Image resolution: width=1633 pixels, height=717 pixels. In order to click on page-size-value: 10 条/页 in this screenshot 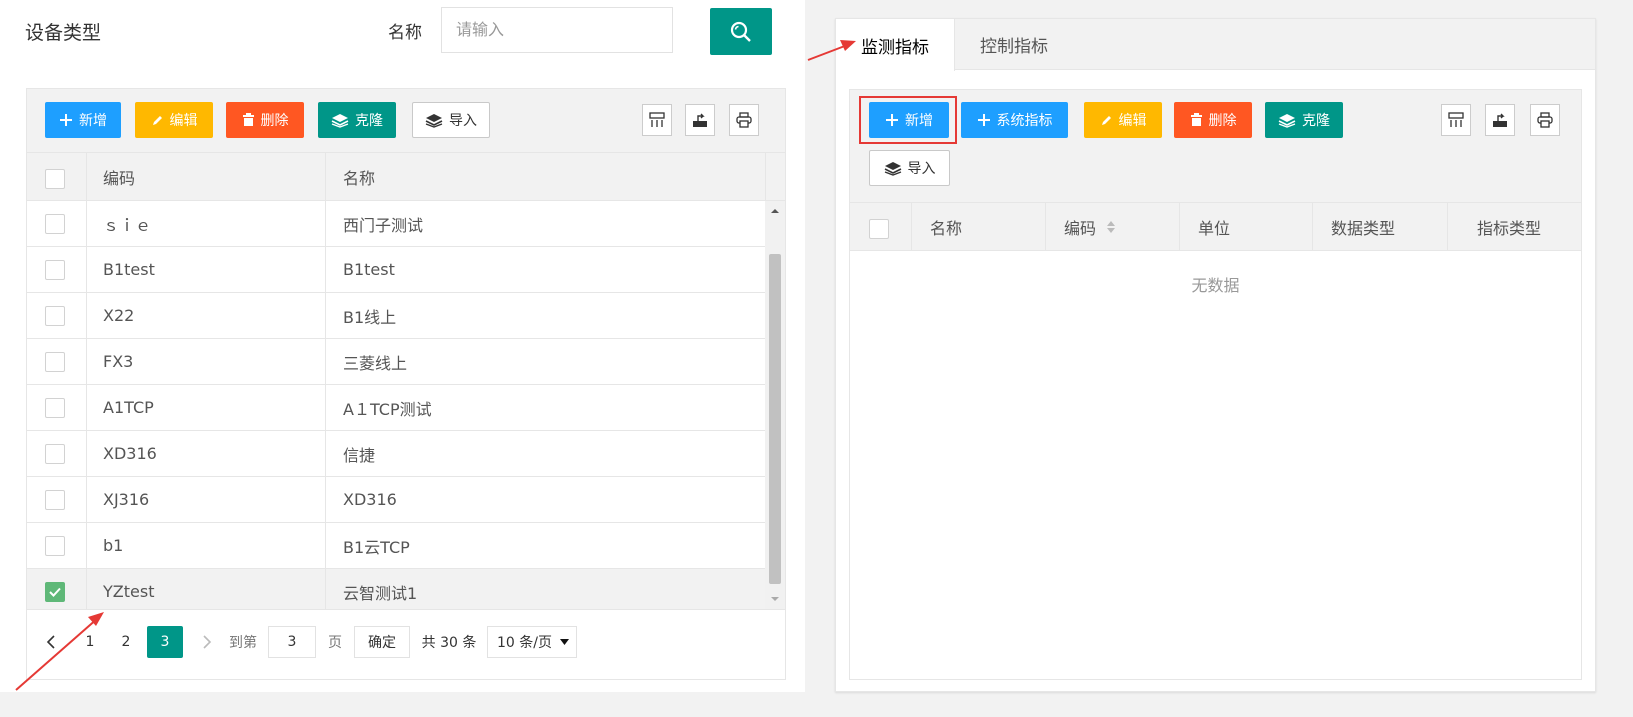, I will do `click(524, 643)`.